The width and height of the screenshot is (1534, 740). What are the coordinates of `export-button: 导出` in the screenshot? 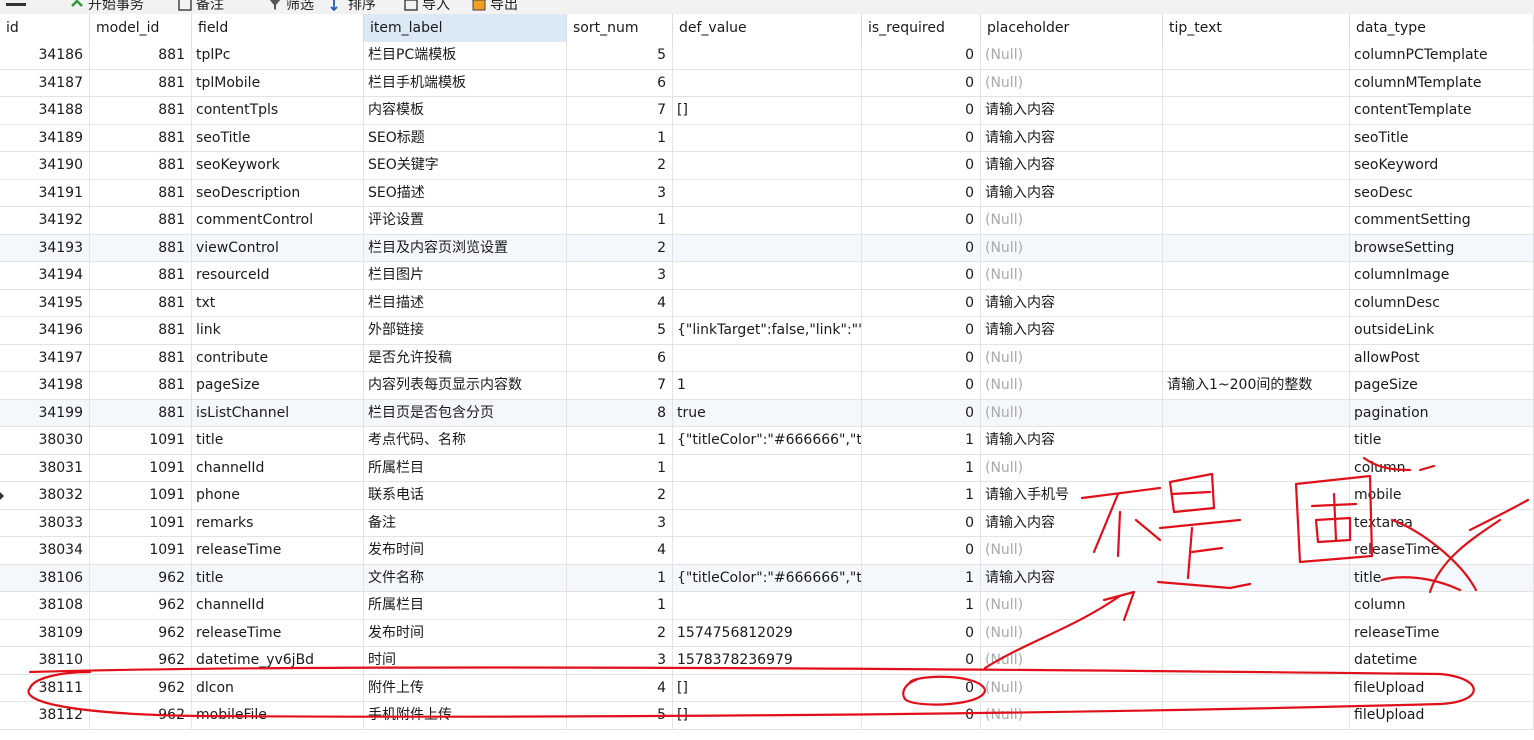 It's located at (495, 7).